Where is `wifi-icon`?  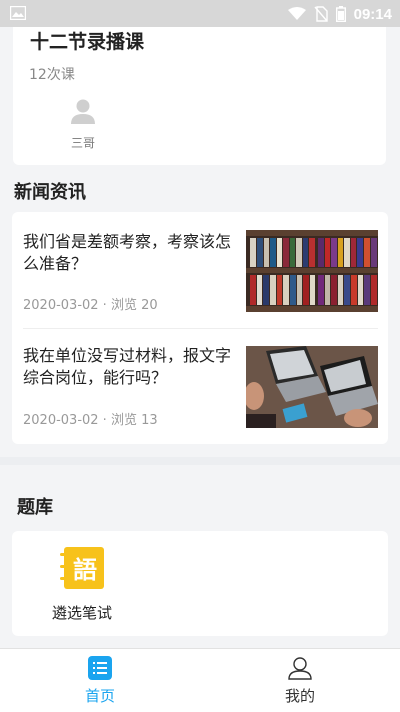 wifi-icon is located at coordinates (296, 13).